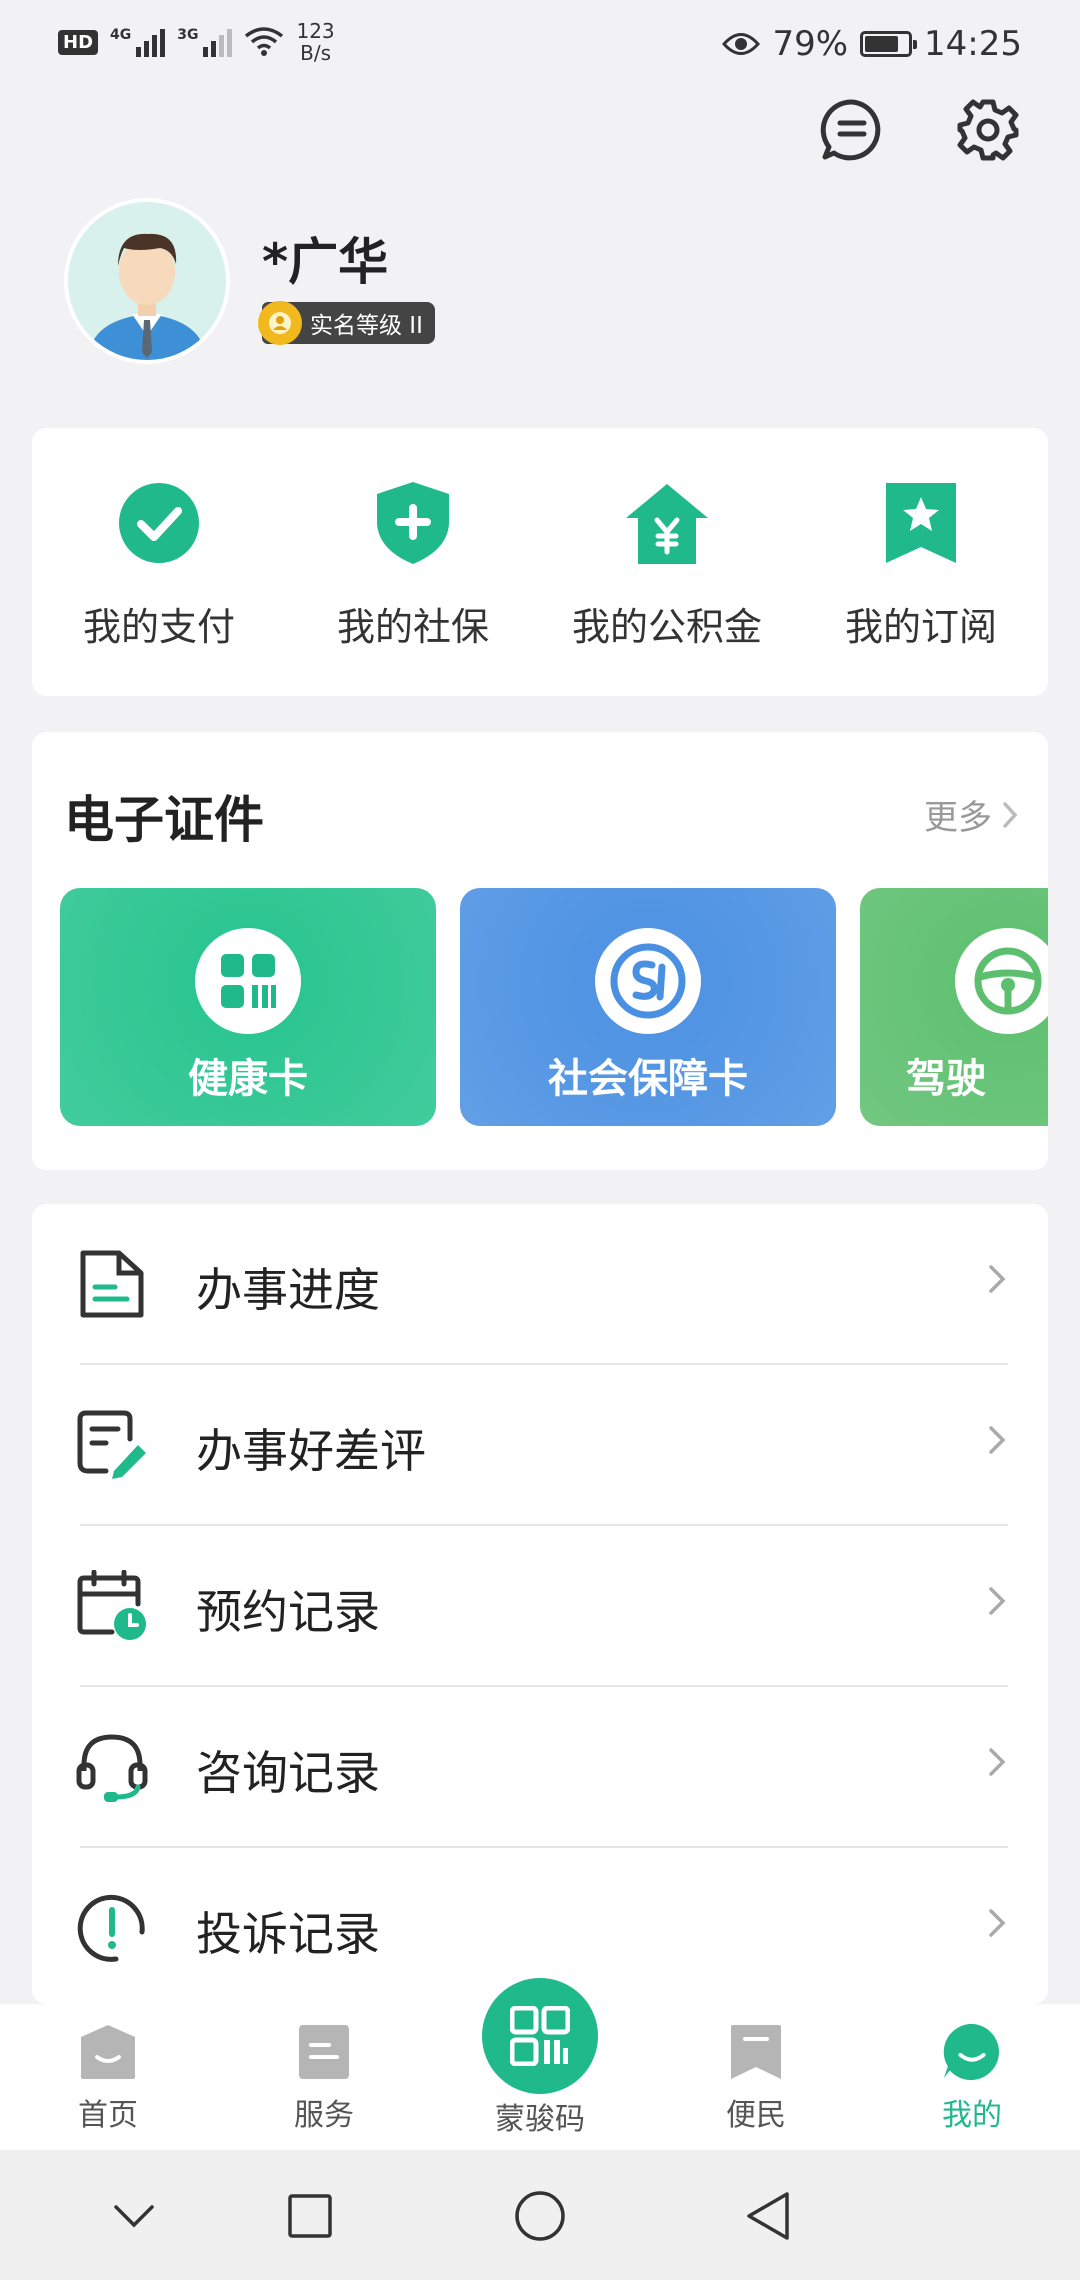 The image size is (1080, 2280). I want to click on home-button, so click(540, 2216).